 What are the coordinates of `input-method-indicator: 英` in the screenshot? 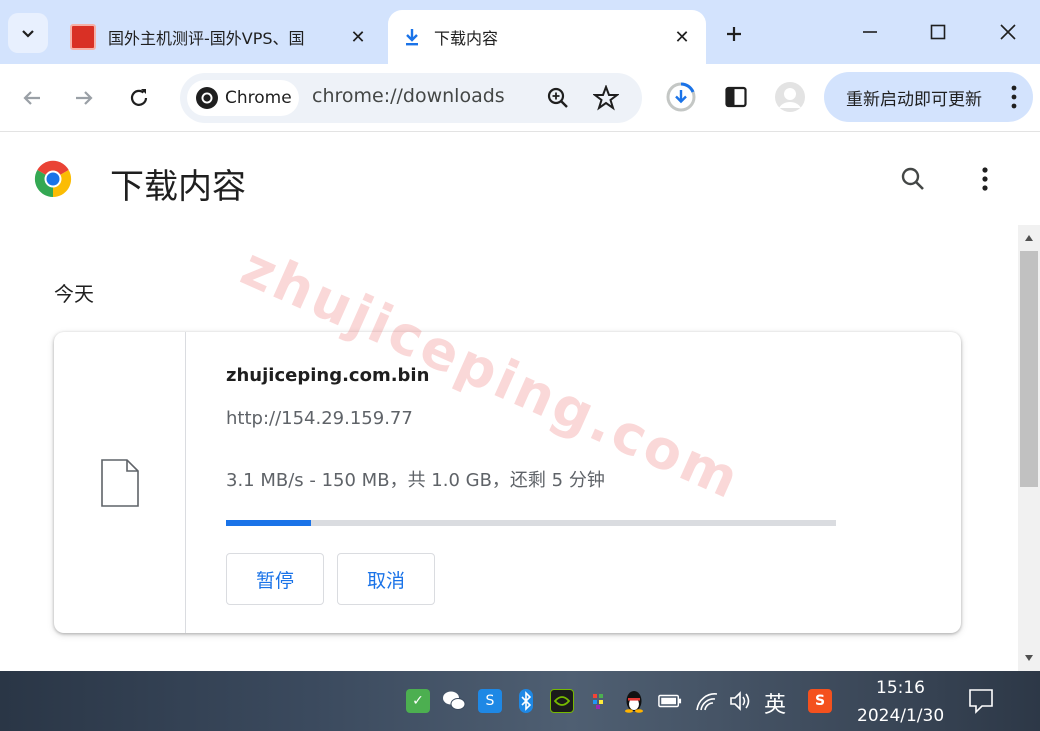 It's located at (775, 703).